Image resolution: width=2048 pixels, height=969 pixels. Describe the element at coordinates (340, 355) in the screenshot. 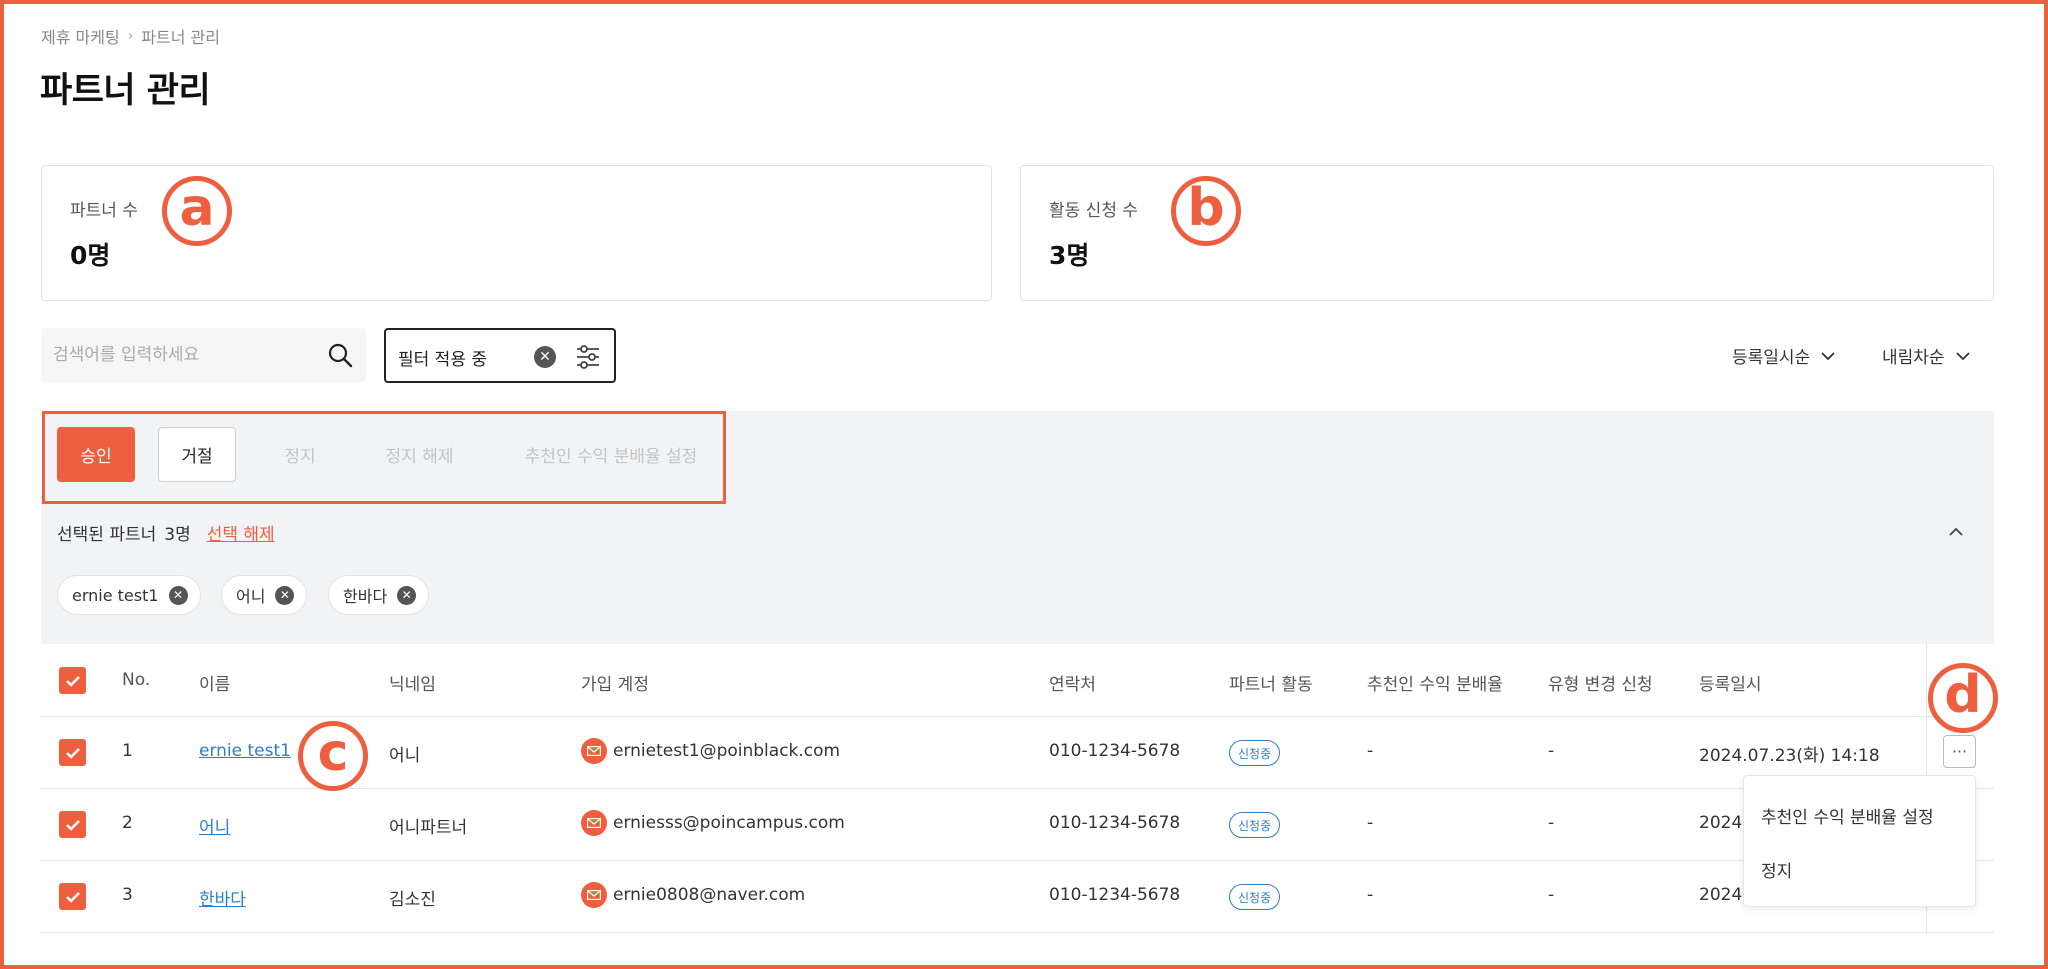

I see `search-icon` at that location.